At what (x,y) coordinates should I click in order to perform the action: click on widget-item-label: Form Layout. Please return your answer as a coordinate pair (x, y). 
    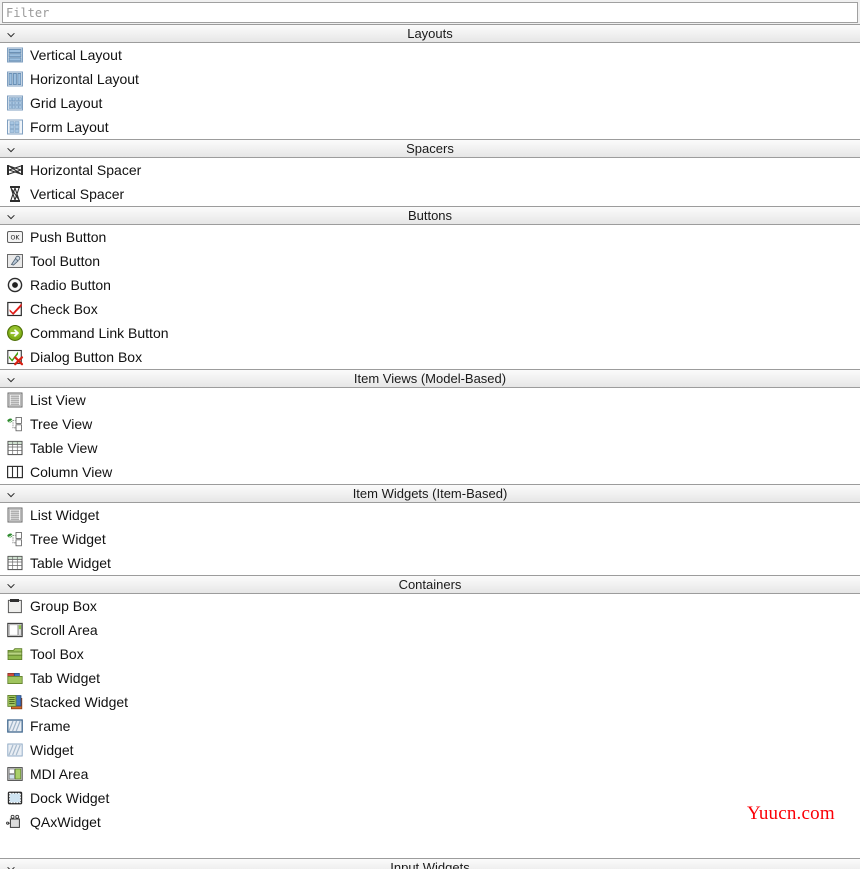
    Looking at the image, I should click on (69, 127).